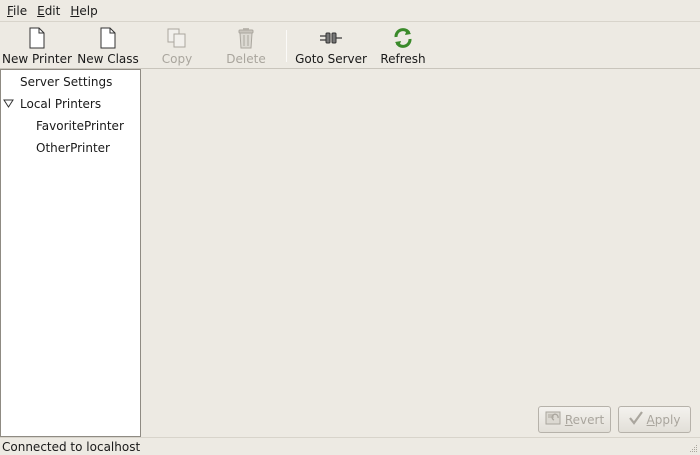  I want to click on menu-file-label: ile, so click(20, 10).